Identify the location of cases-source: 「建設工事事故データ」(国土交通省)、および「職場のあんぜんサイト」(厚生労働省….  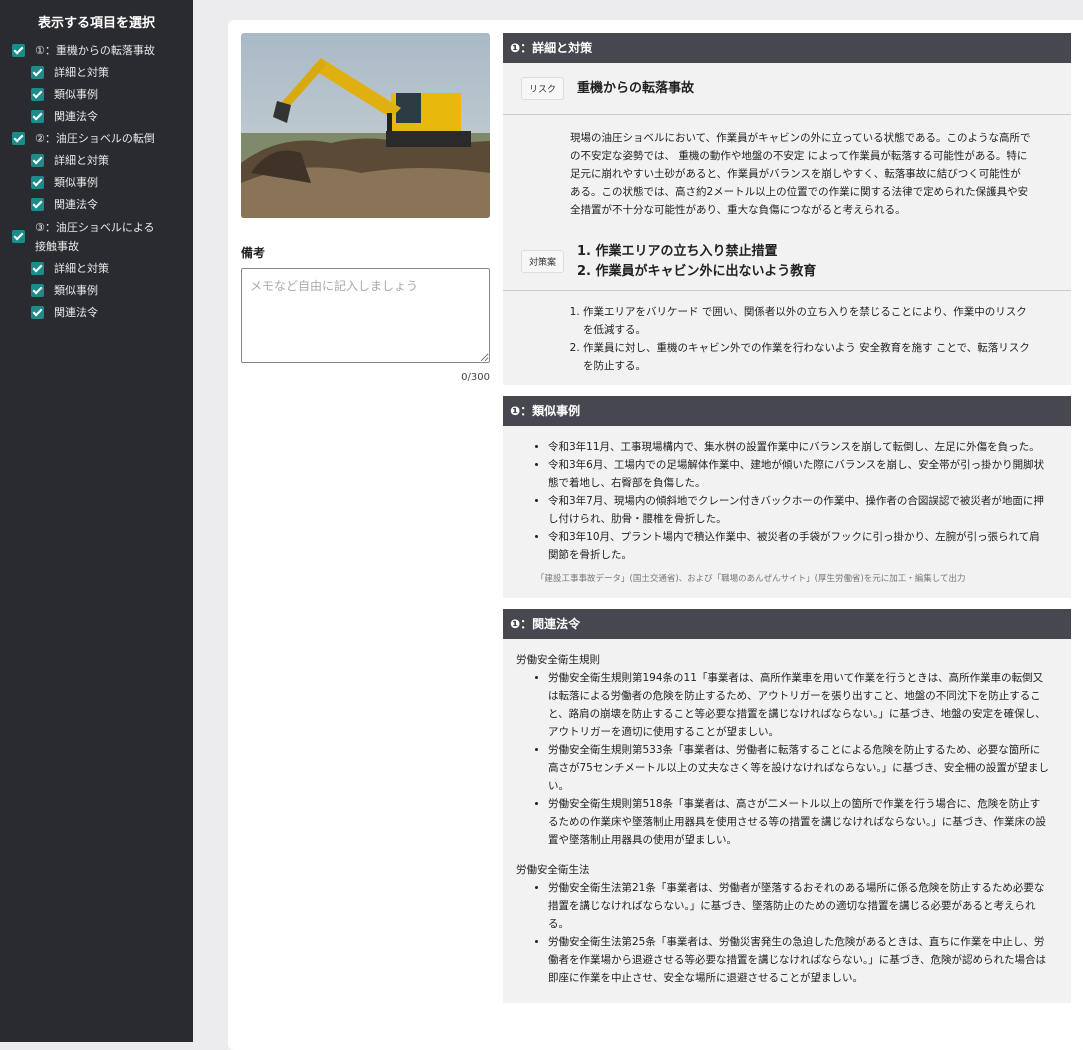
(751, 579).